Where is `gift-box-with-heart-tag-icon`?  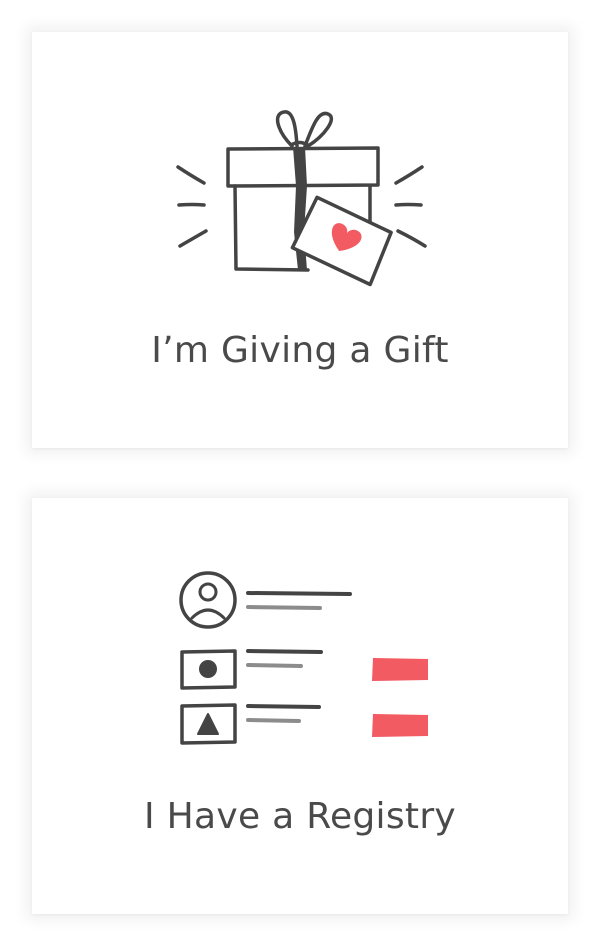 gift-box-with-heart-tag-icon is located at coordinates (301, 198).